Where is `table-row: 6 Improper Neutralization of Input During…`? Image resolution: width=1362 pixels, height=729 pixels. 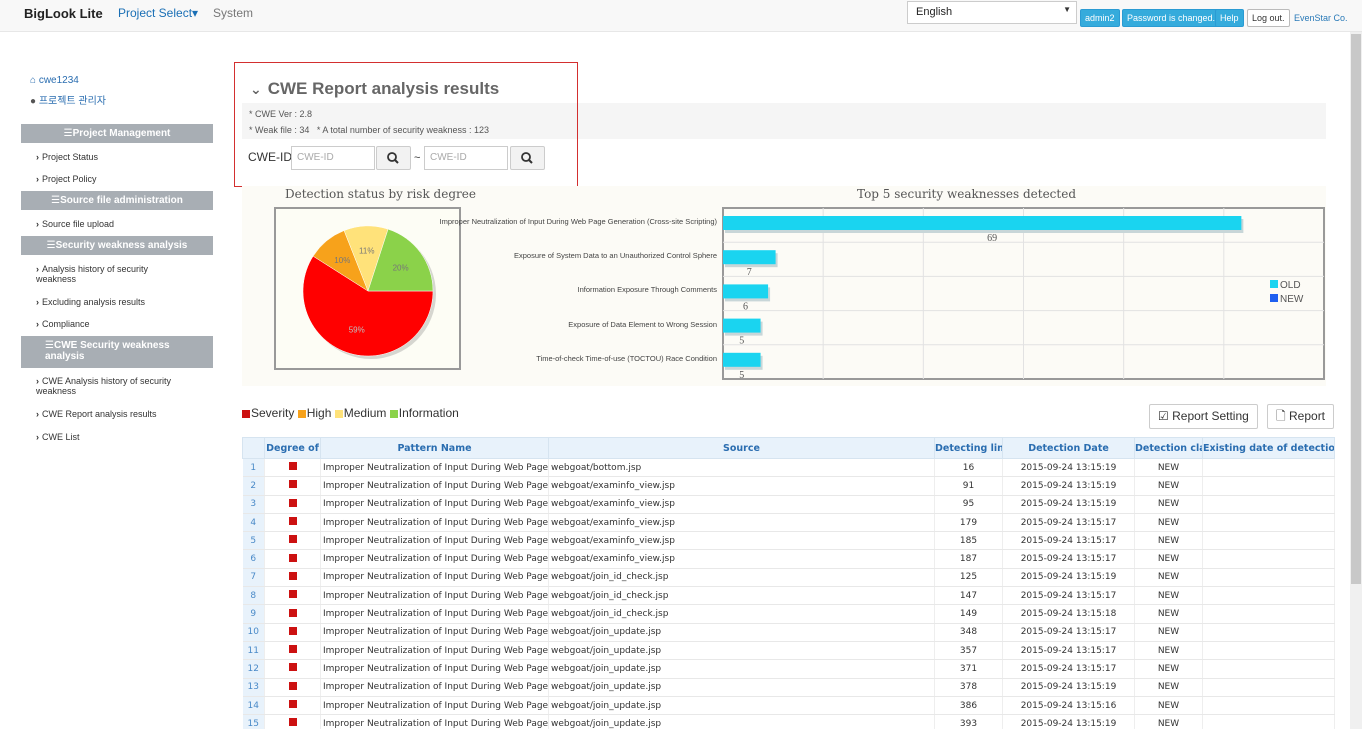
table-row: 6 Improper Neutralization of Input During… is located at coordinates (788, 559).